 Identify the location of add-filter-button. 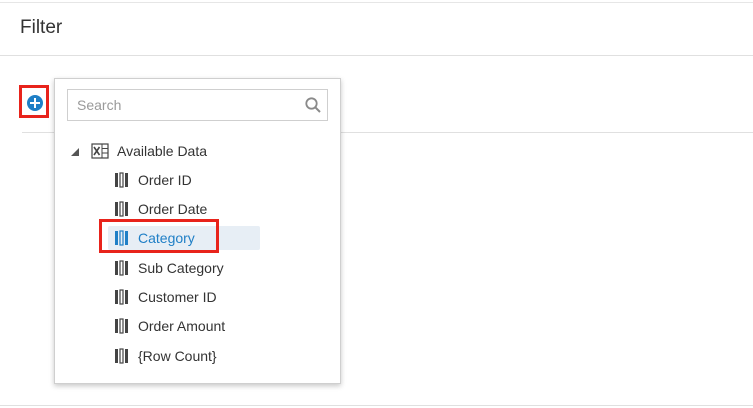
(35, 103).